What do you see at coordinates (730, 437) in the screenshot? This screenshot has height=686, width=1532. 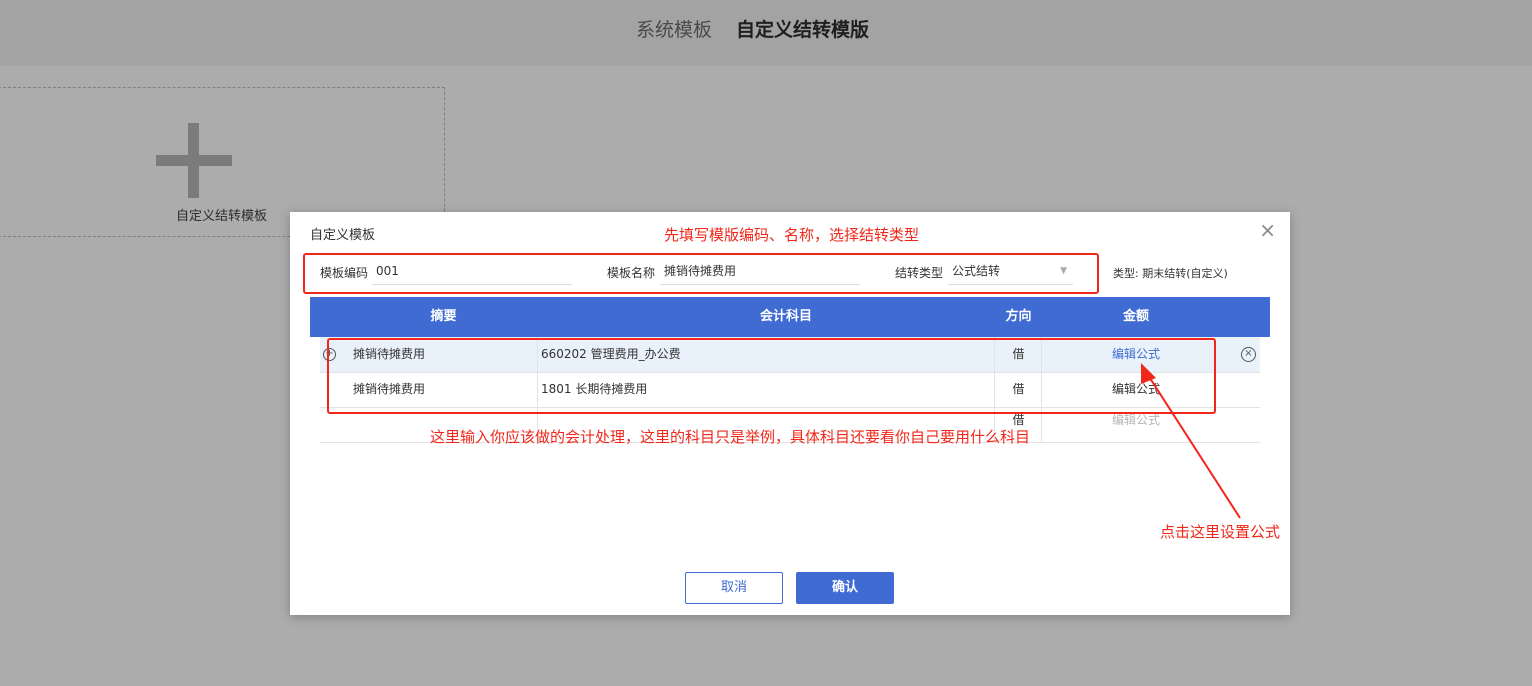 I see `annotation-middle: 这里输入你应该做的会计处理，这里的科目只是举例，具体科目还要看你自己要用什么科目` at bounding box center [730, 437].